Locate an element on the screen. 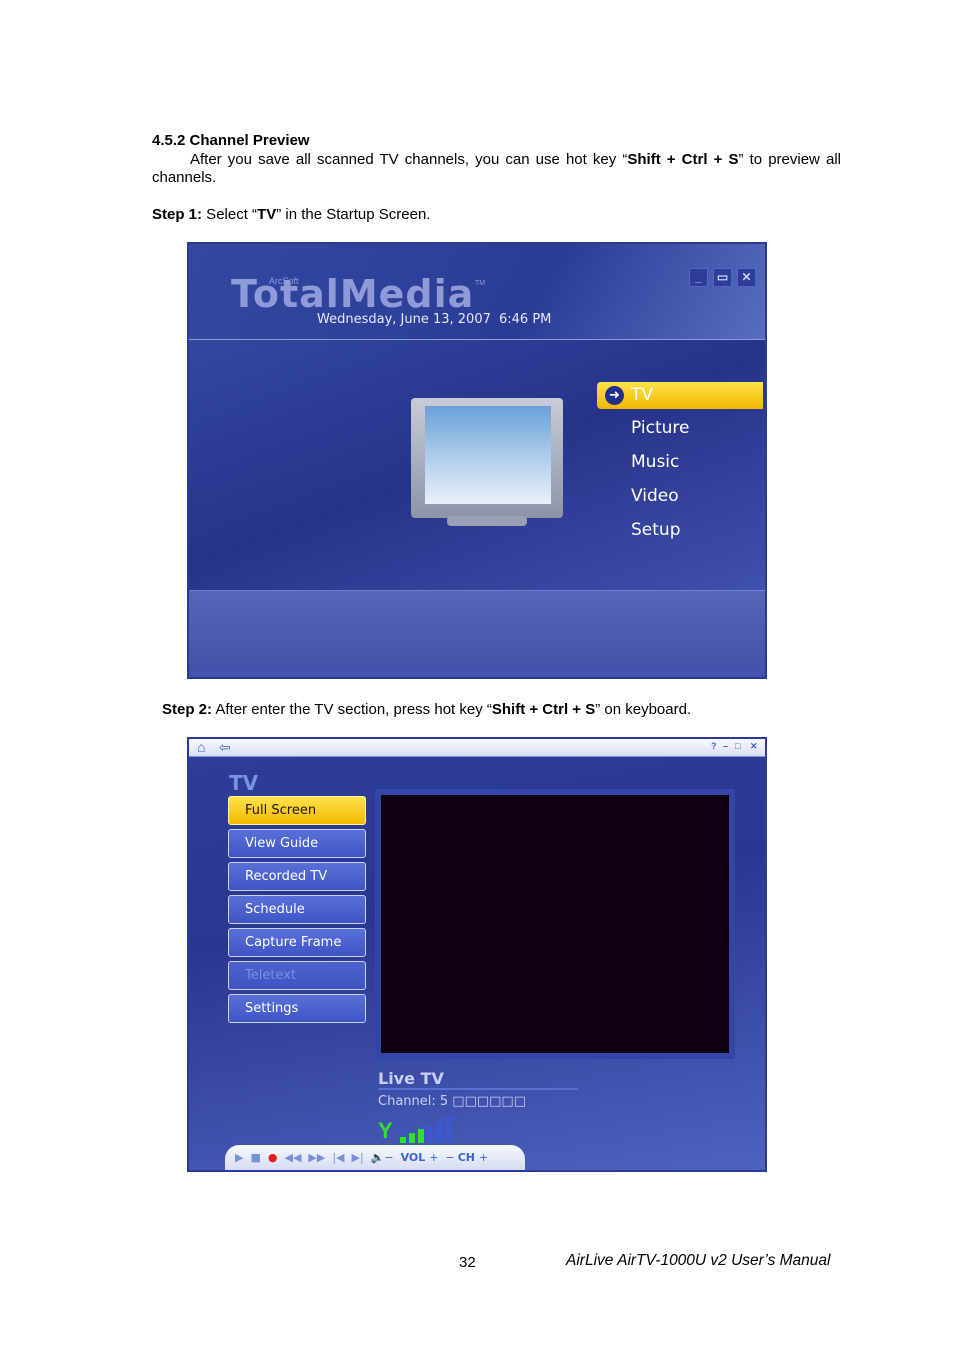 The image size is (954, 1350). rewind-icon: ◀◀ is located at coordinates (292, 1157).